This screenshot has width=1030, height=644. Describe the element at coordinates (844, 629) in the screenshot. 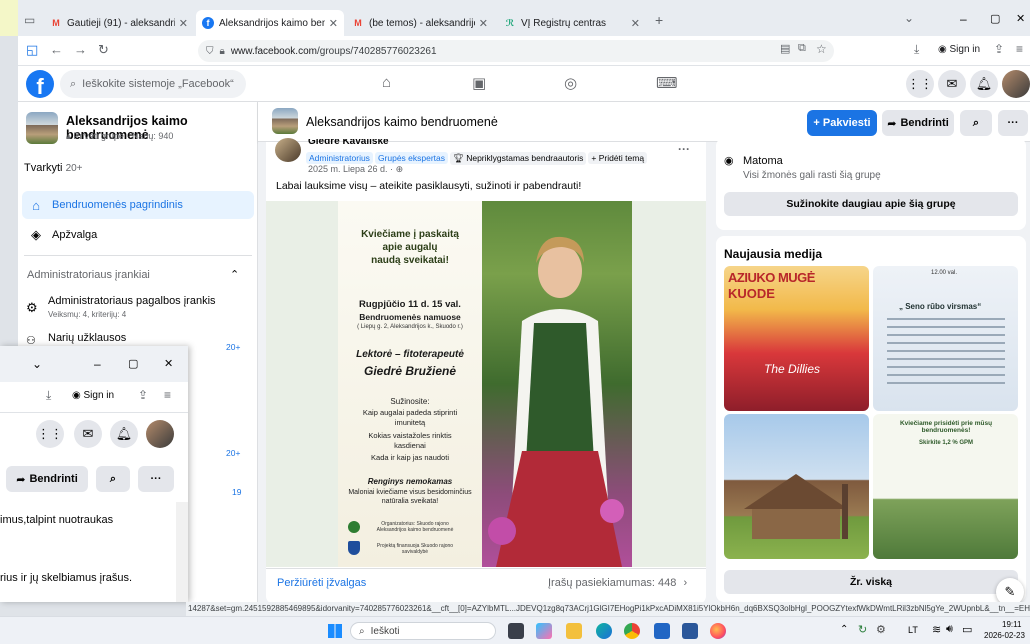

I see `tray-chevron-up-icon: ⌃` at that location.